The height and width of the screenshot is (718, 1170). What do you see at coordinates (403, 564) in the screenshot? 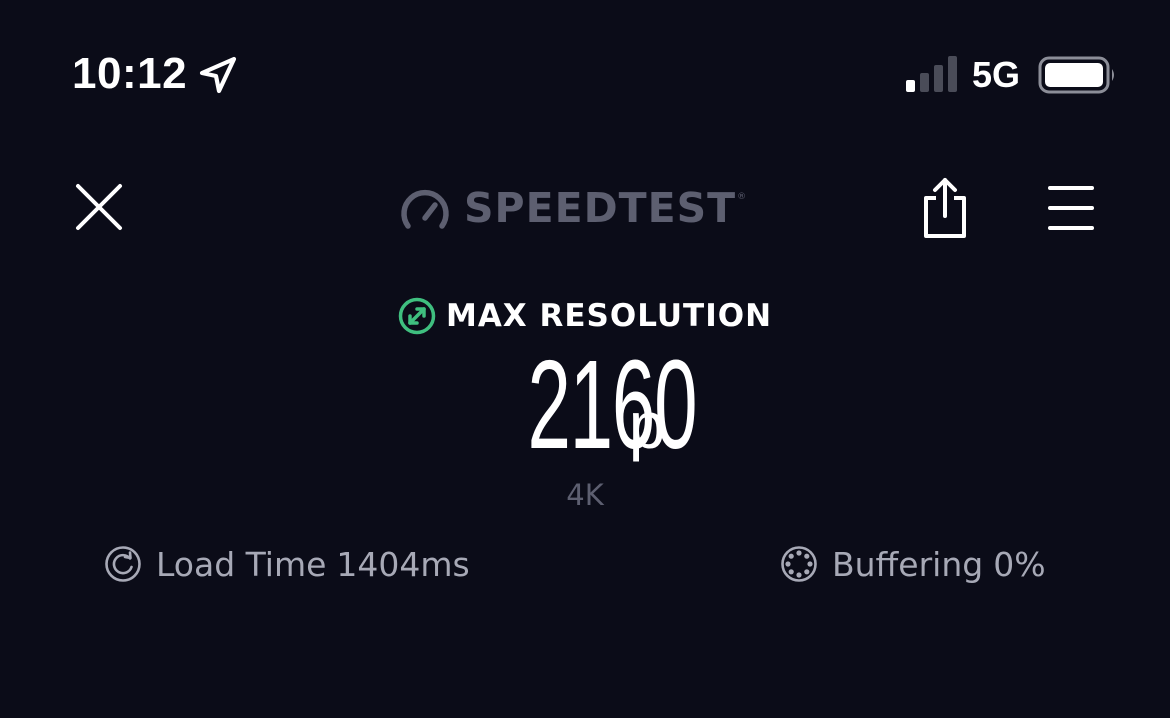
I see `load-time-value: 1404ms` at bounding box center [403, 564].